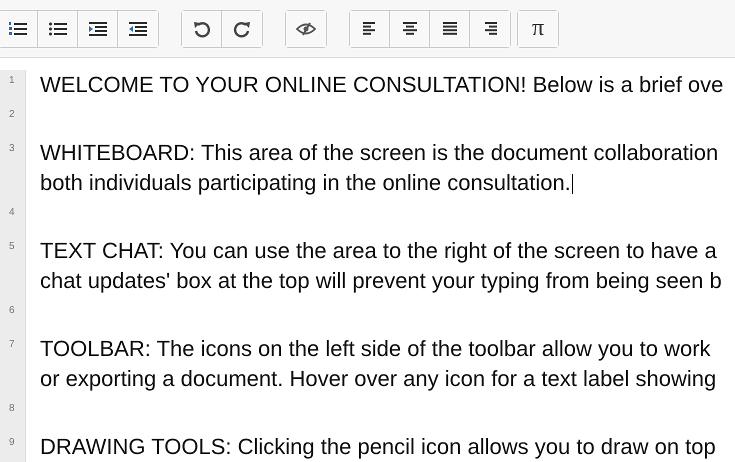 The image size is (735, 462). Describe the element at coordinates (378, 446) in the screenshot. I see `text-line: DRAWING TOOLS: Clicking the pencil icon allows you to draw on top` at that location.